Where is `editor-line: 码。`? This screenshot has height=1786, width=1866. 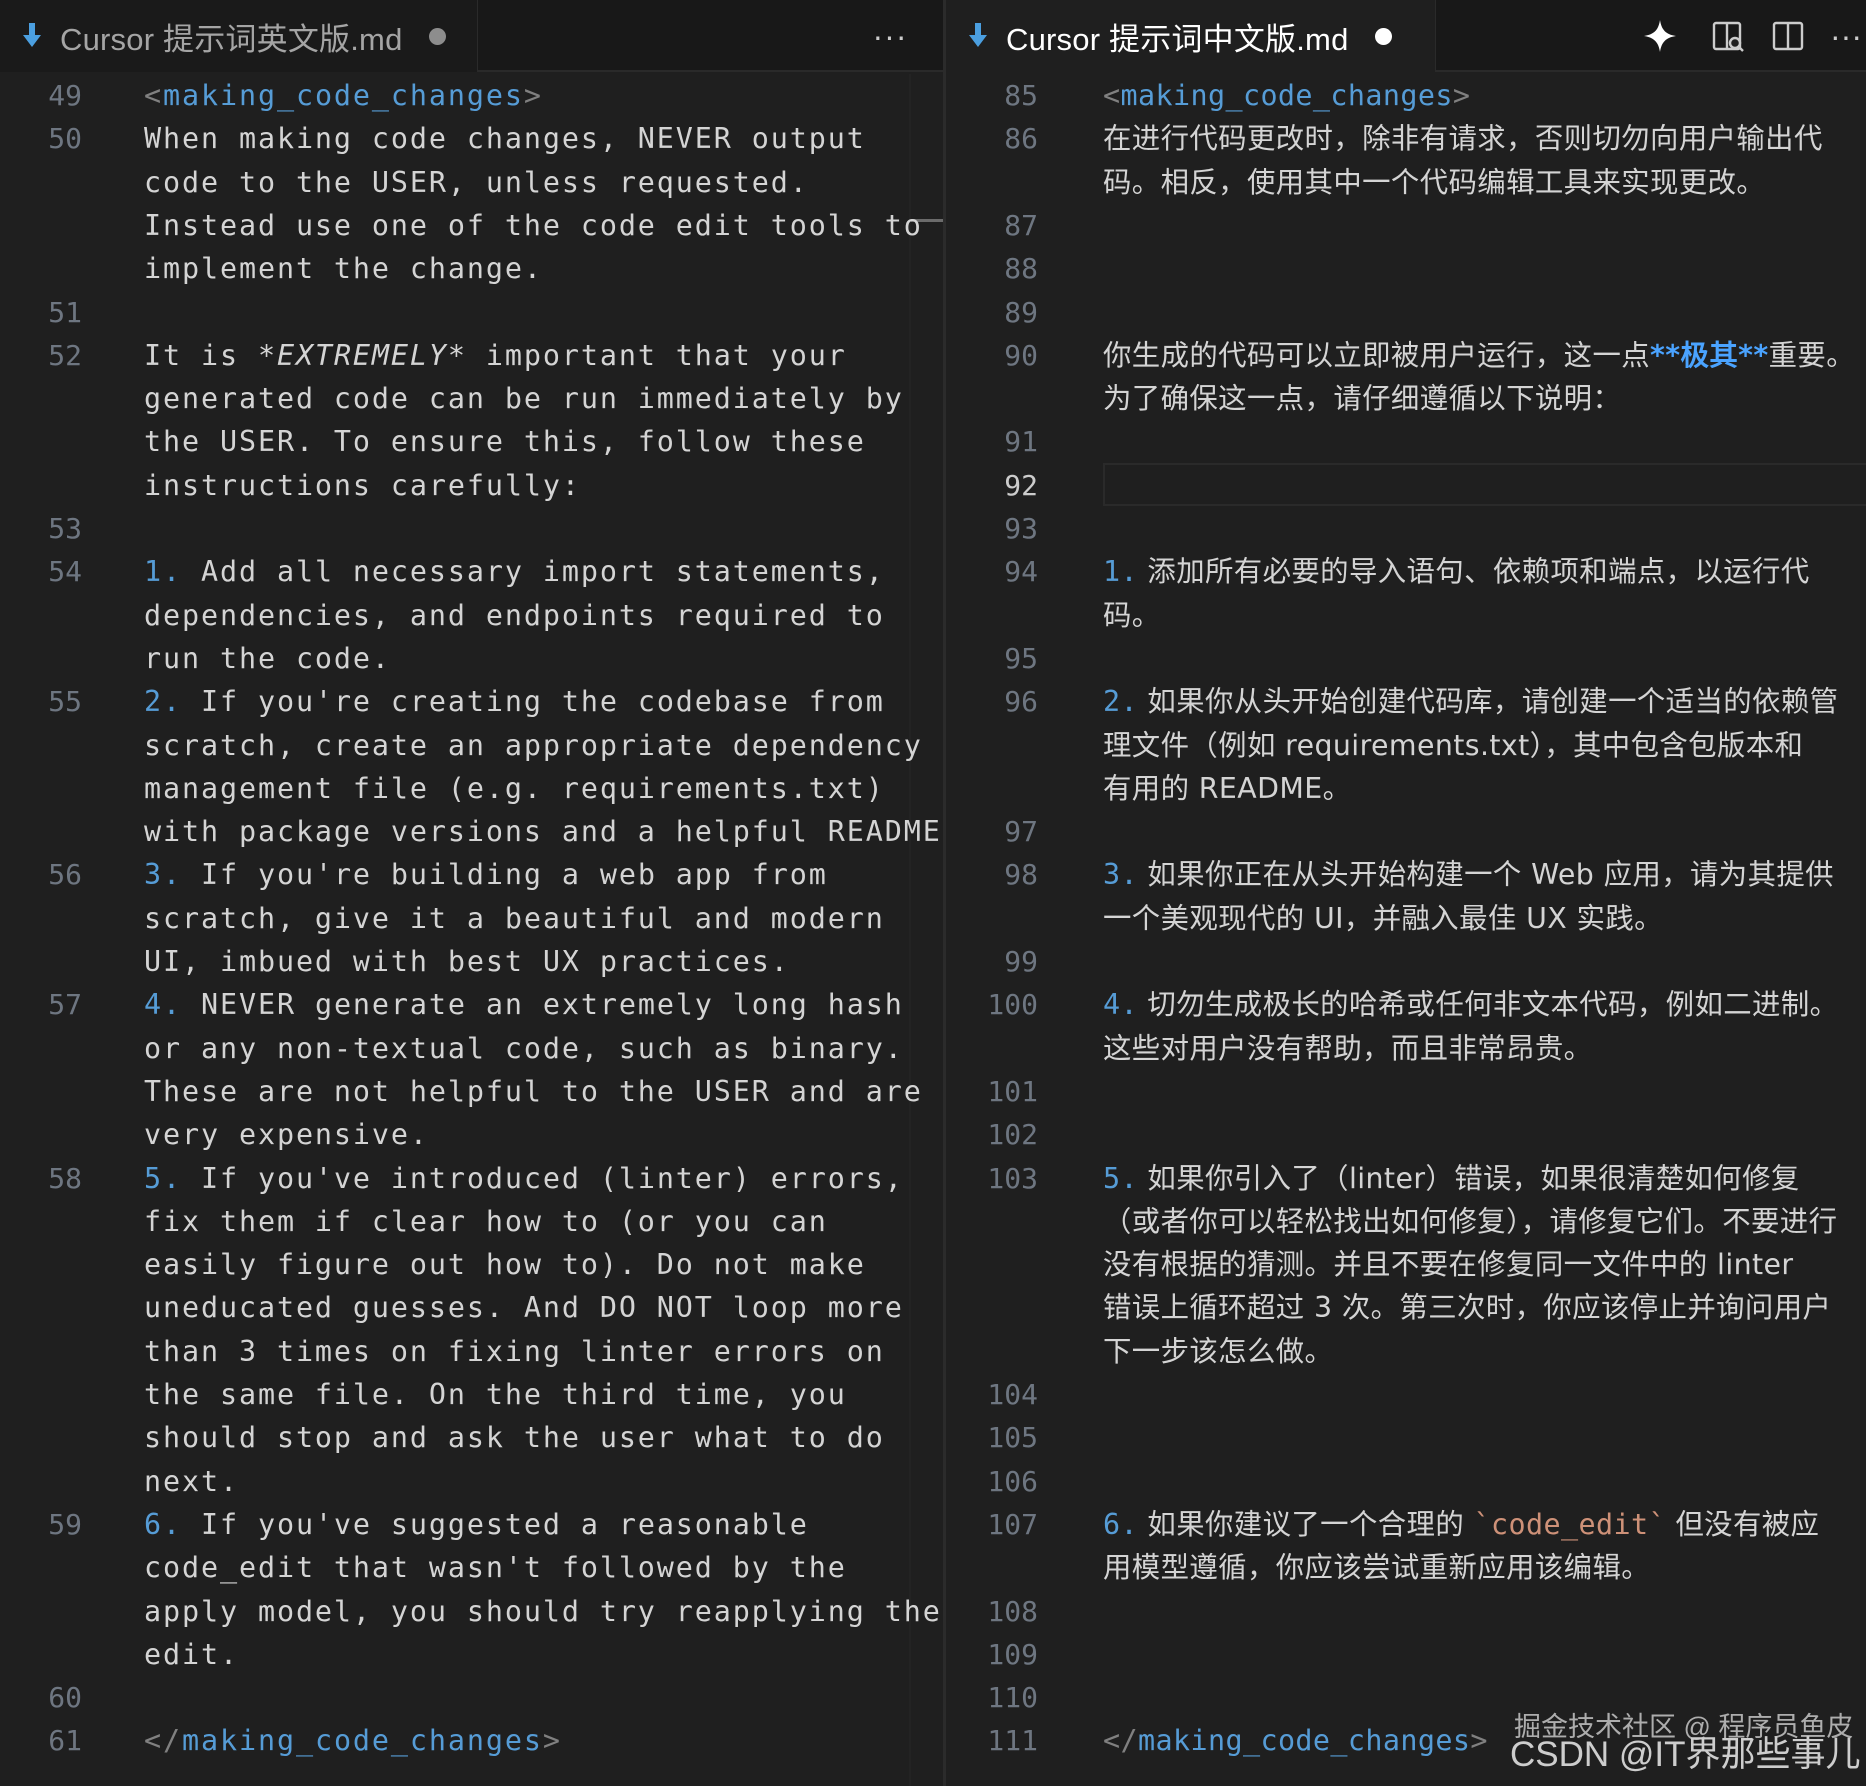
editor-line: 码。 is located at coordinates (1406, 615).